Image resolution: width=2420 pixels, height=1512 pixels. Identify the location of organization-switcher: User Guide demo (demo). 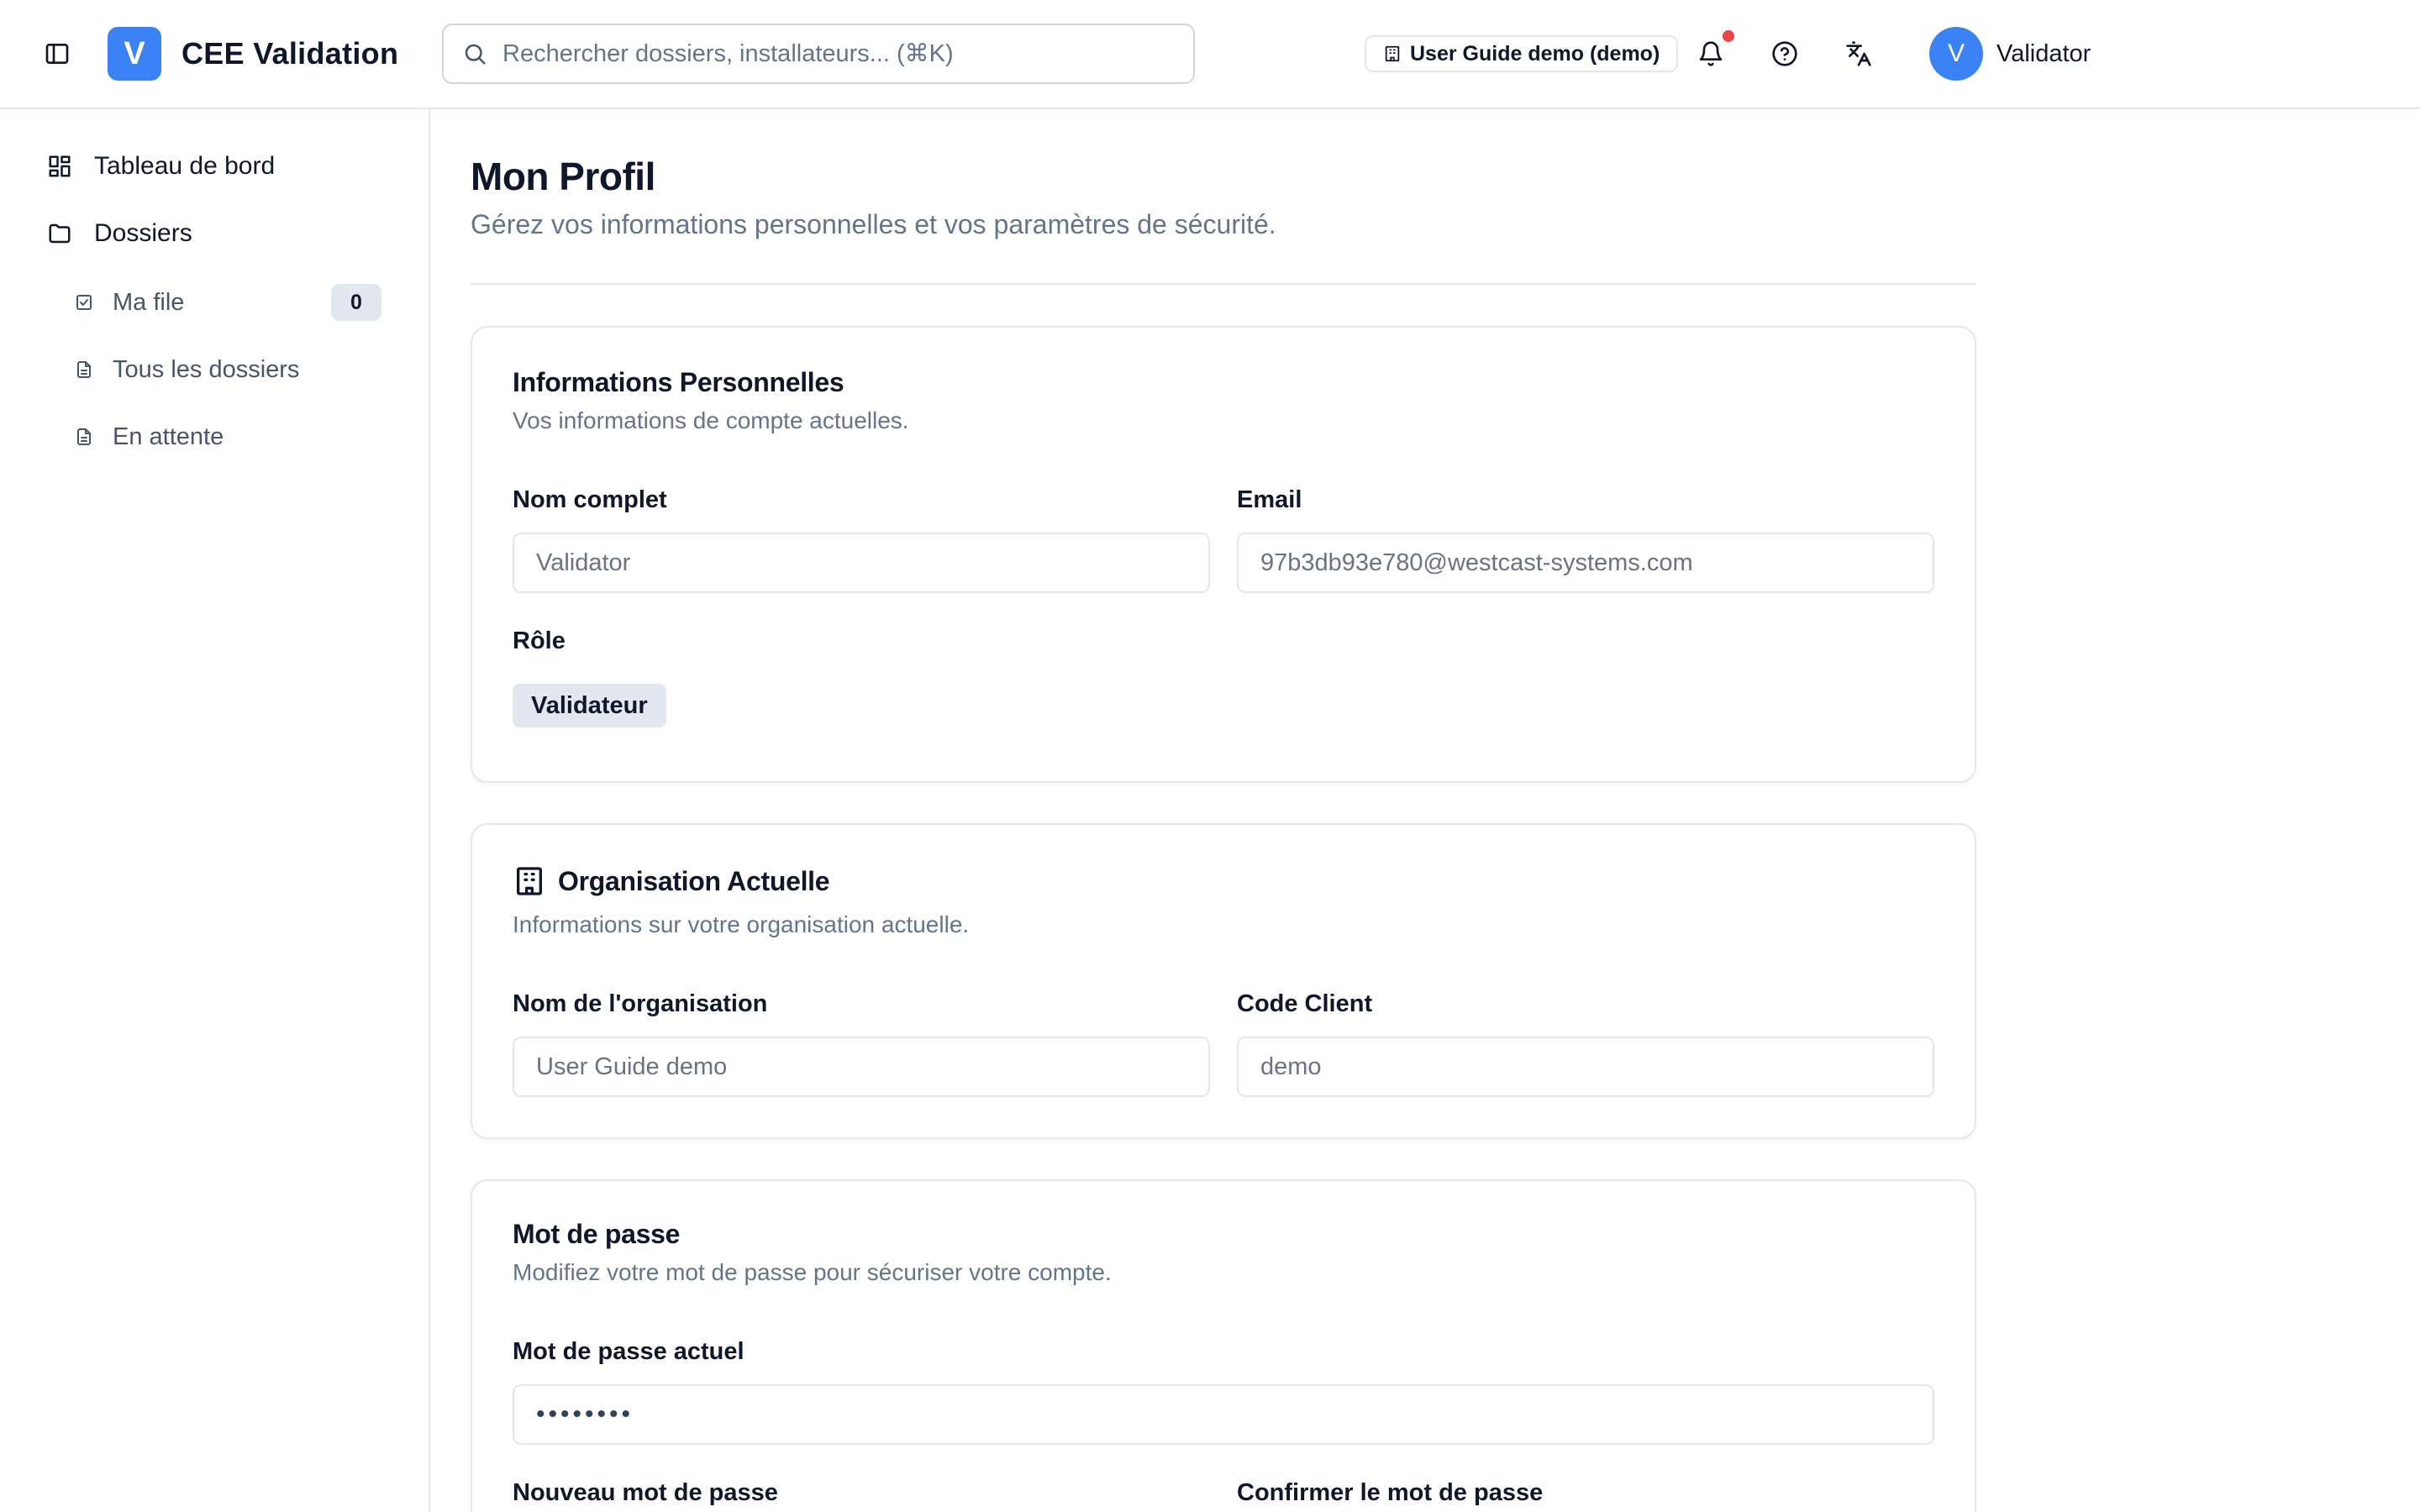
(1522, 53).